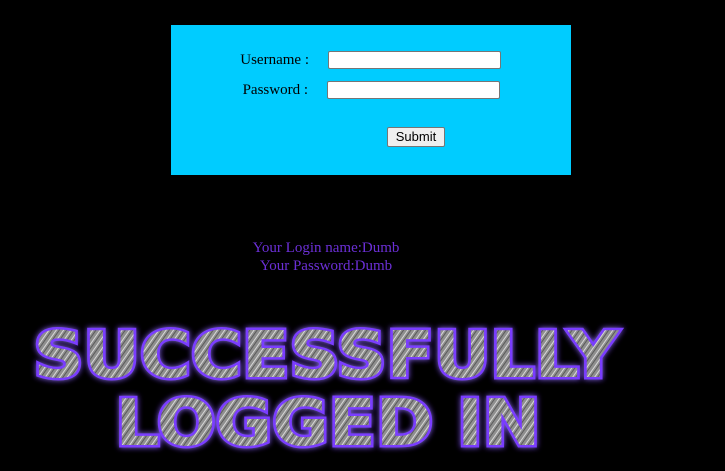  I want to click on username-label: Username :, so click(274, 60).